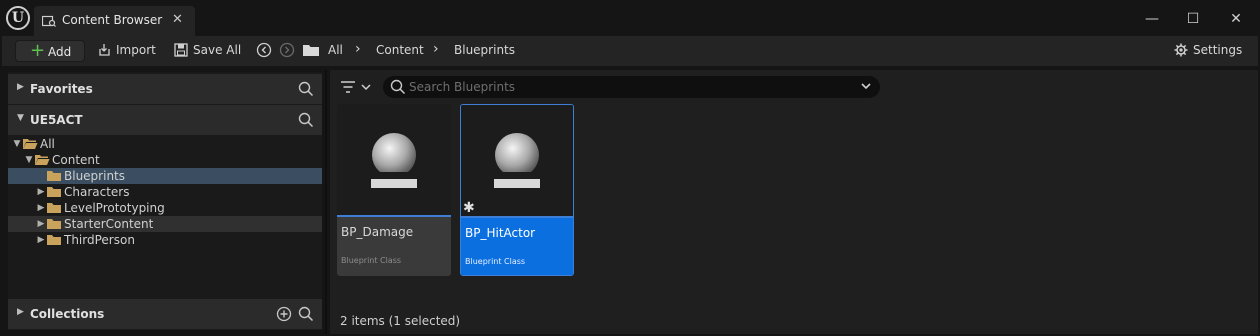 The image size is (1260, 336). What do you see at coordinates (165, 240) in the screenshot?
I see `tree-item-thirdperson: ▶ ThirdPerson` at bounding box center [165, 240].